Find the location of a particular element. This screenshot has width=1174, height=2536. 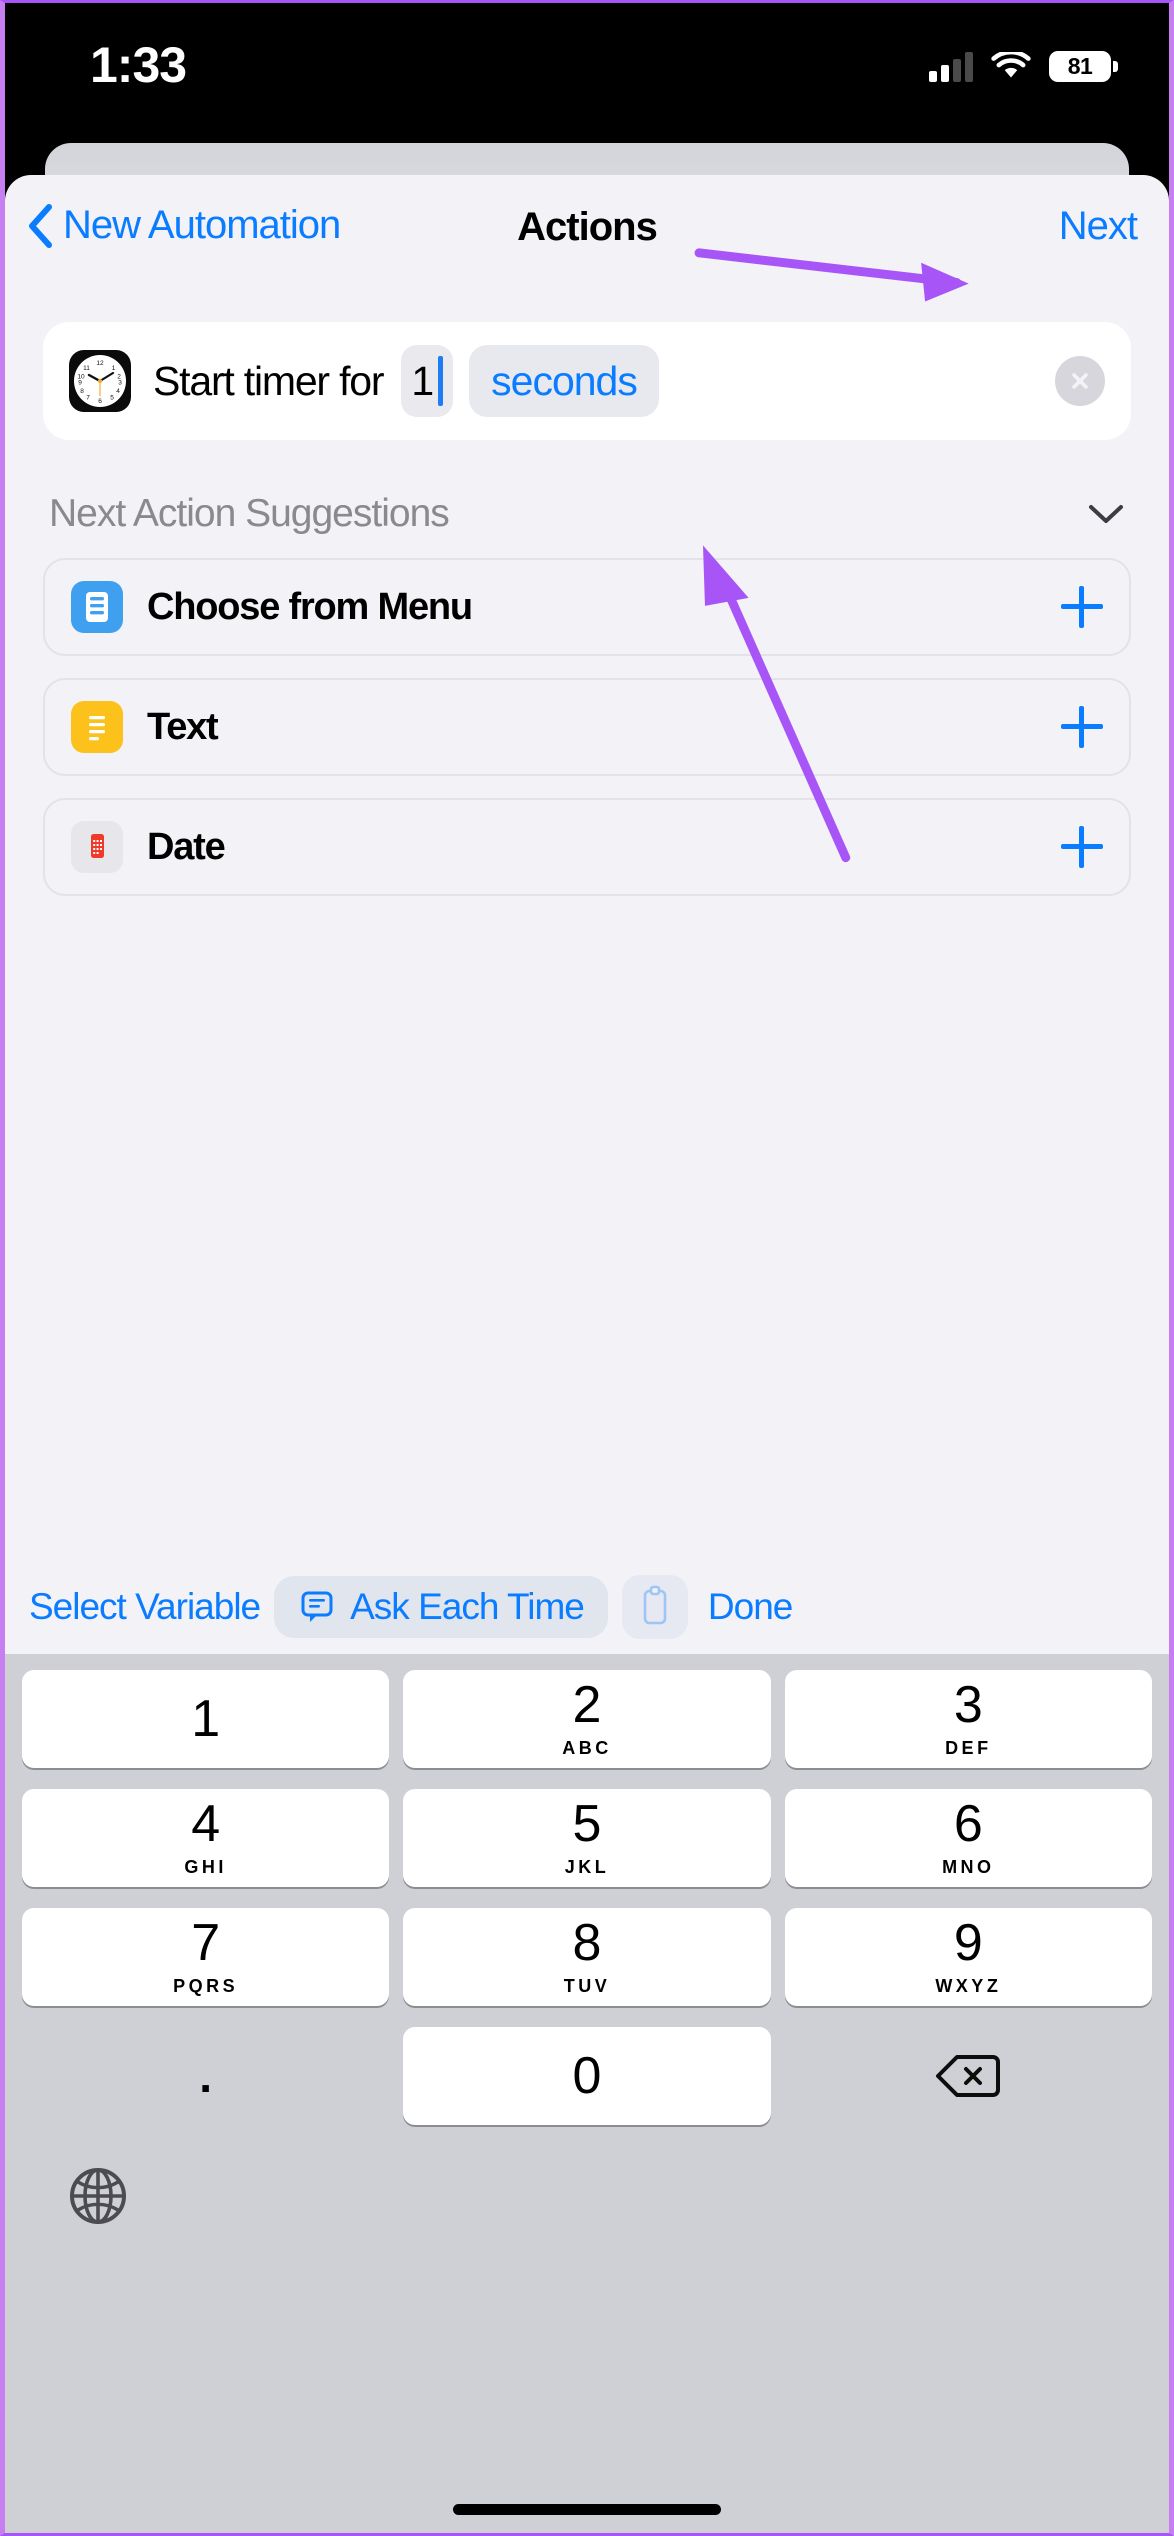

cellular-signal-icon is located at coordinates (951, 66).